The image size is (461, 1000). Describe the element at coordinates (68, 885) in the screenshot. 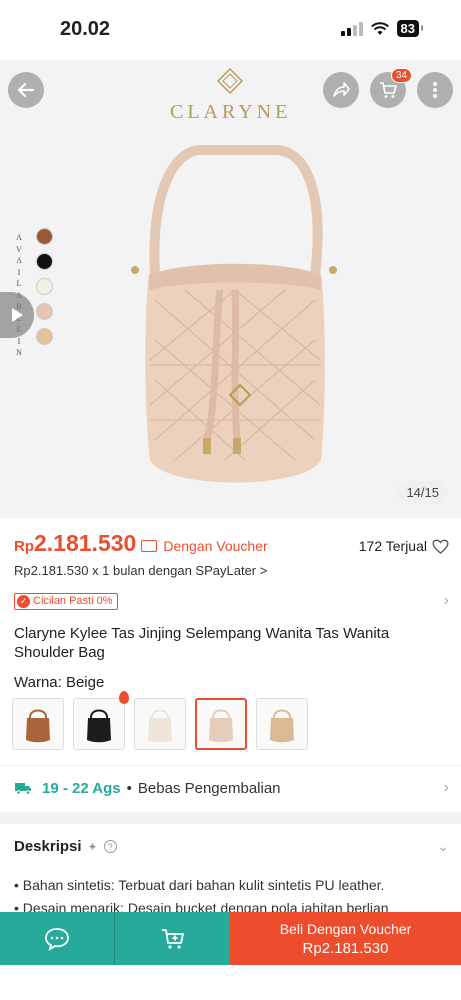

I see `description-key: Bahan sintetis:` at that location.